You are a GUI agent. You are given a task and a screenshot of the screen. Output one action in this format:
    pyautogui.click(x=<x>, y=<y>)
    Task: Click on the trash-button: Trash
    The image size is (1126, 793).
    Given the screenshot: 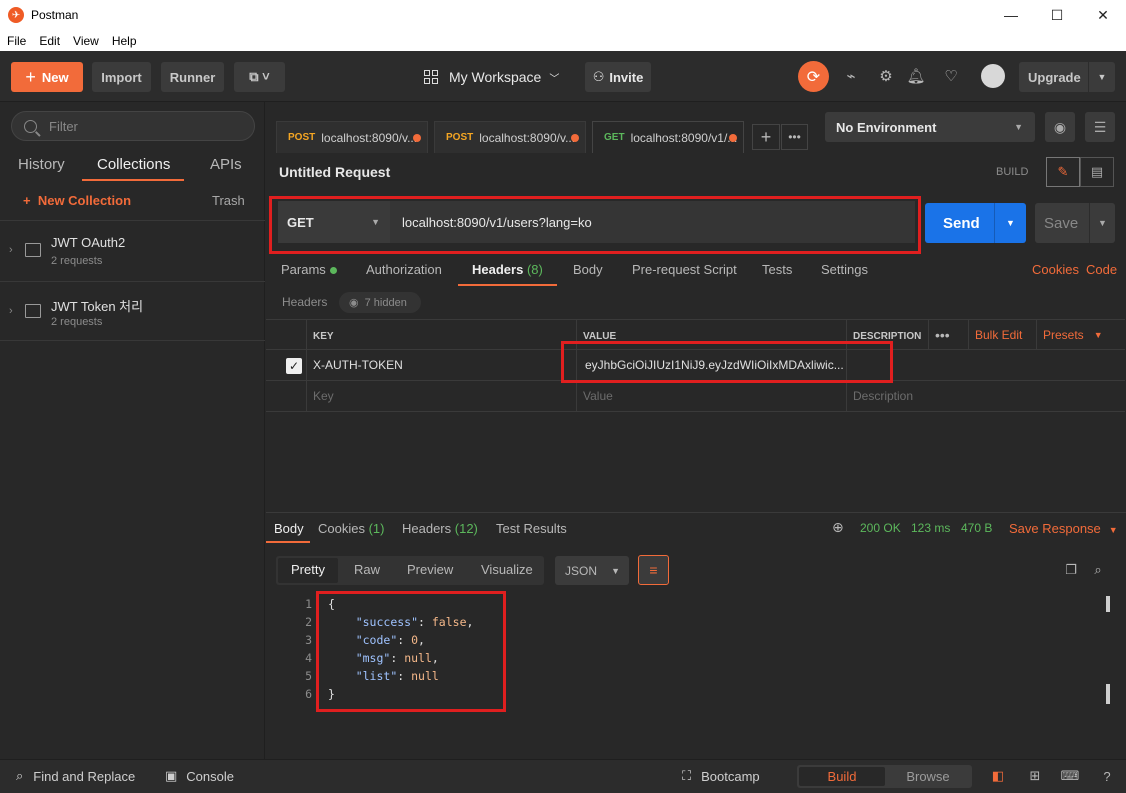 What is the action you would take?
    pyautogui.click(x=228, y=200)
    